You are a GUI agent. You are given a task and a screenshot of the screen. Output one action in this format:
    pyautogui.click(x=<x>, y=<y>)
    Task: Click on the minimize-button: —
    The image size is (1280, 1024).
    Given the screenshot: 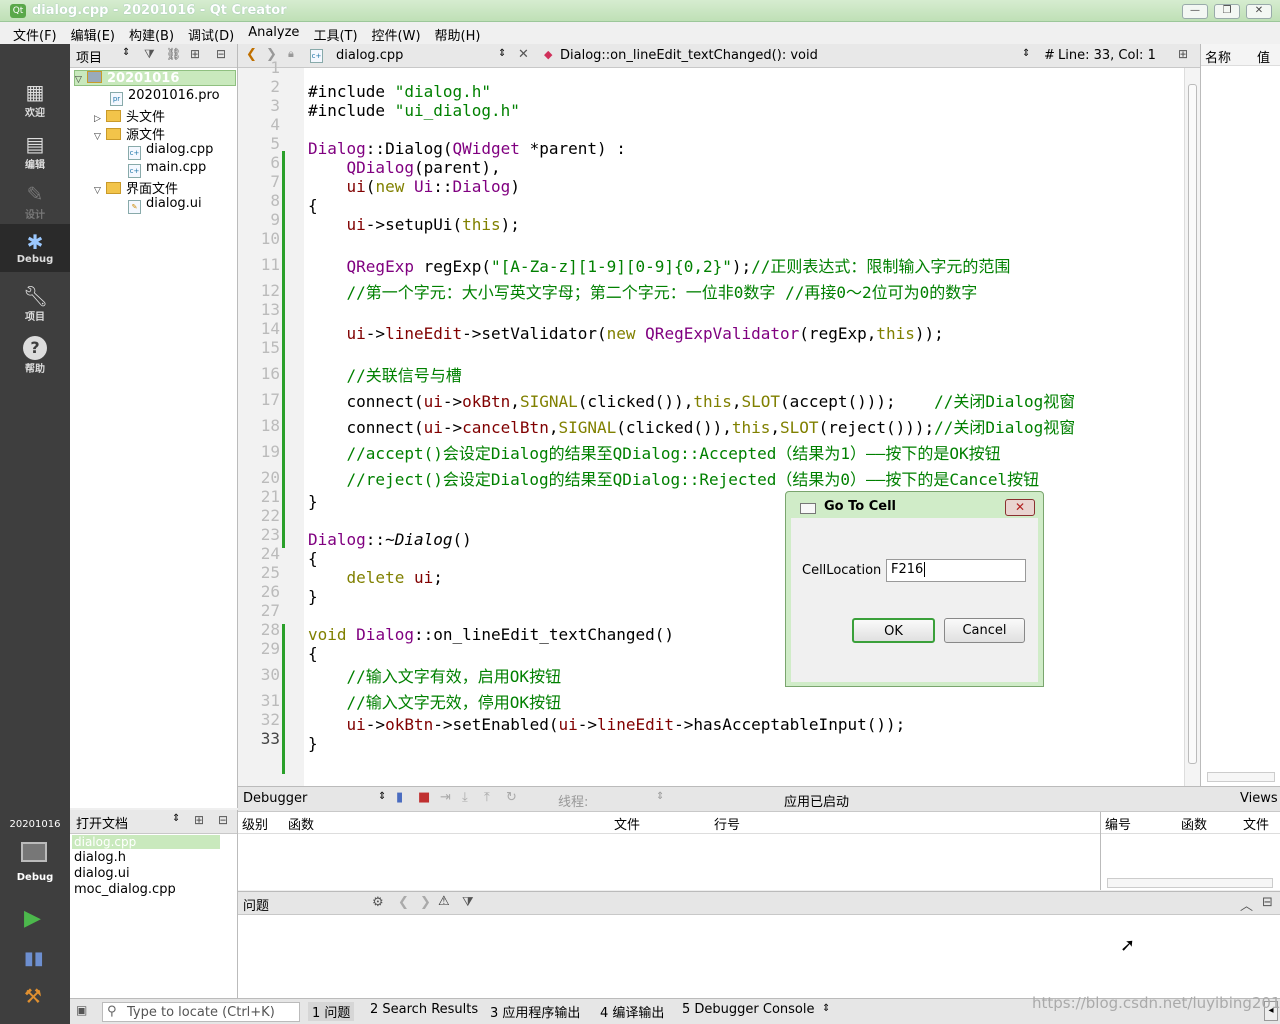 What is the action you would take?
    pyautogui.click(x=1195, y=11)
    